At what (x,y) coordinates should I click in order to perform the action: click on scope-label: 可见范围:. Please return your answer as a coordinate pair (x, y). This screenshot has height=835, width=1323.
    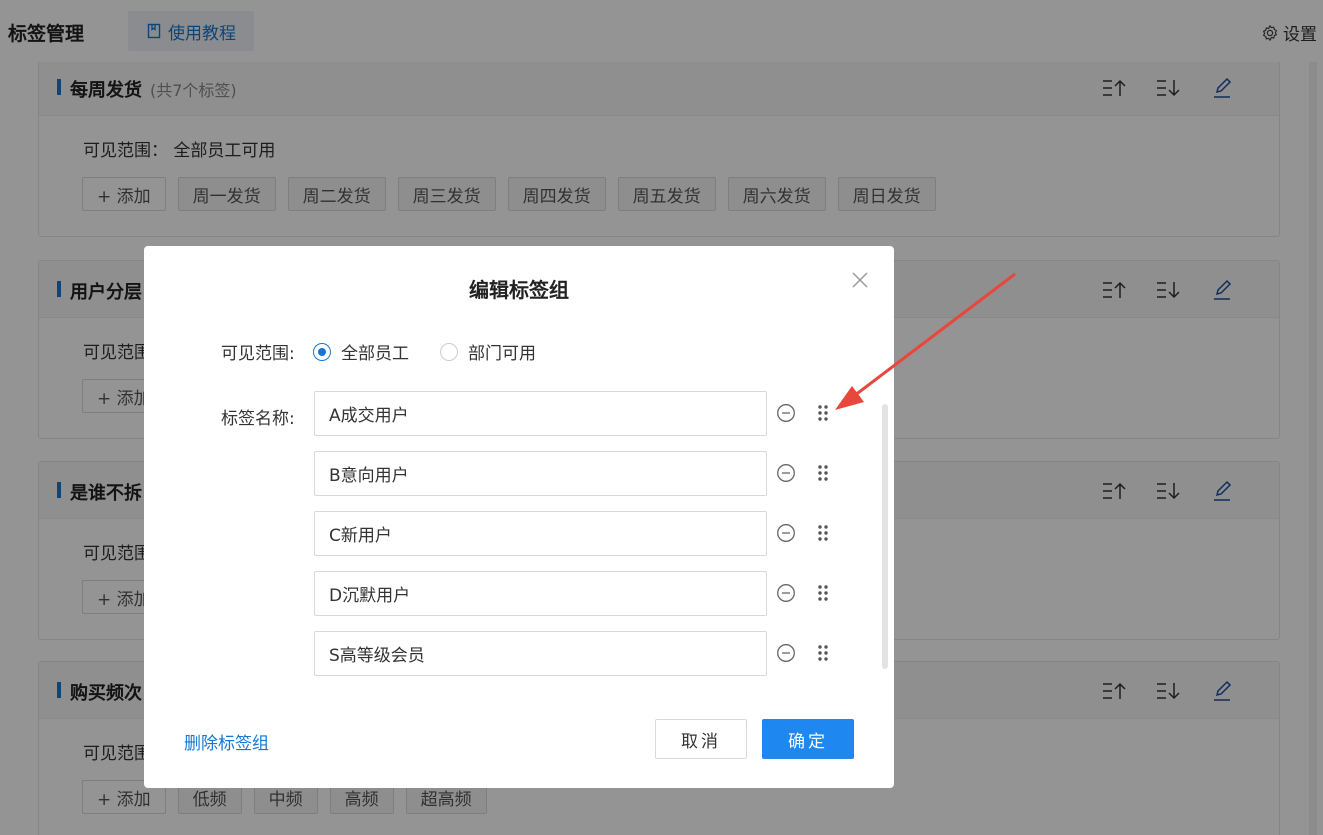
    Looking at the image, I should click on (258, 354).